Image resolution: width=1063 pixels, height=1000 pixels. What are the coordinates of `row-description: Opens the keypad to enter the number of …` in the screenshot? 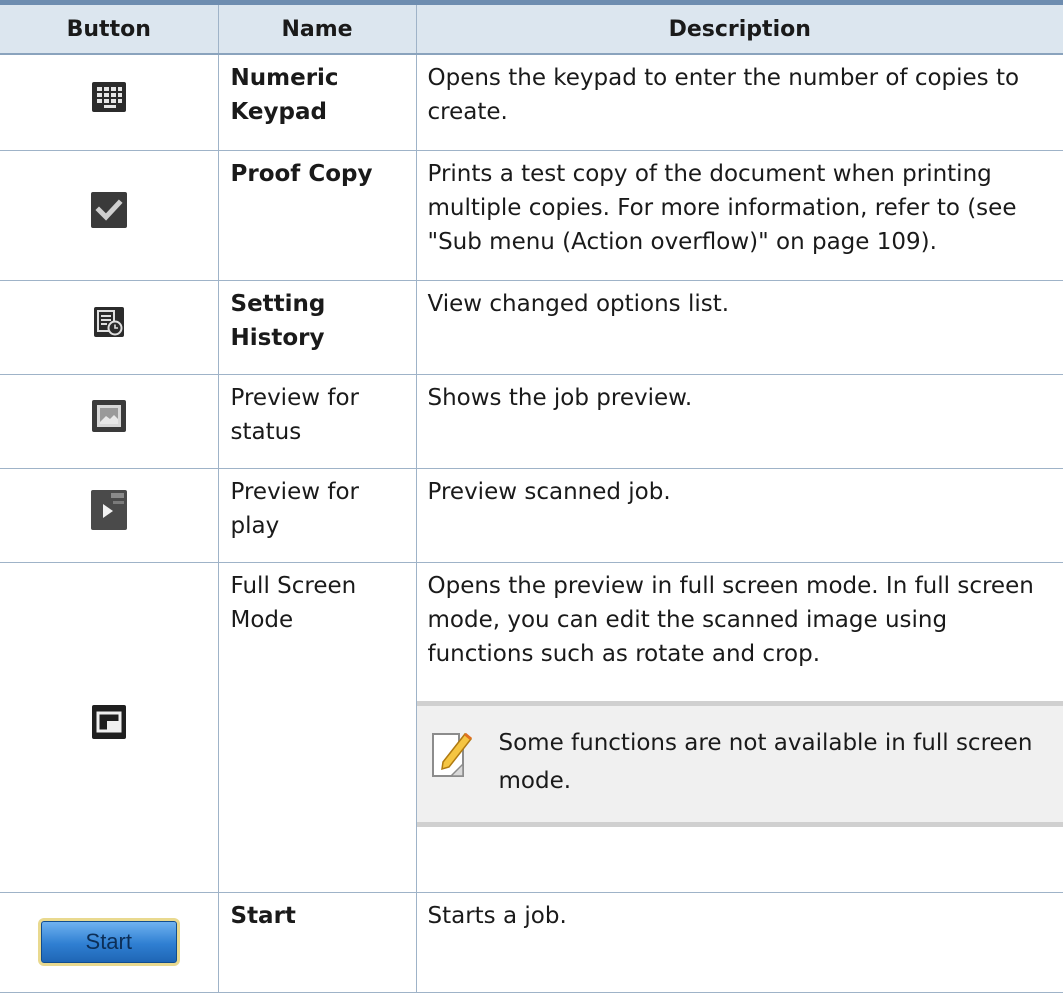 It's located at (739, 102).